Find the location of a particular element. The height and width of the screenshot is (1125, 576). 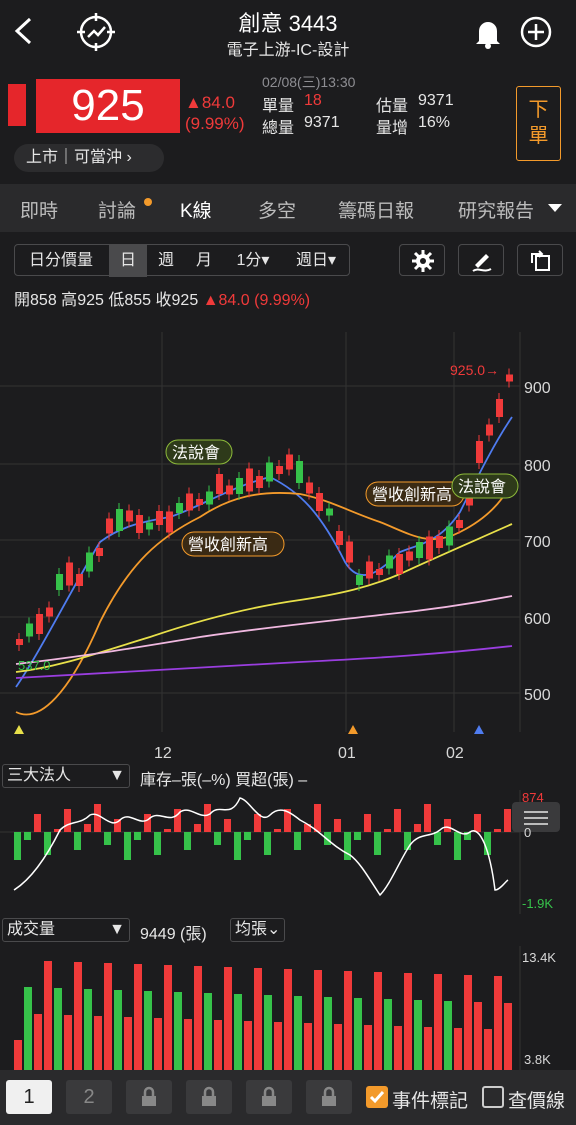

add-icon is located at coordinates (536, 32).